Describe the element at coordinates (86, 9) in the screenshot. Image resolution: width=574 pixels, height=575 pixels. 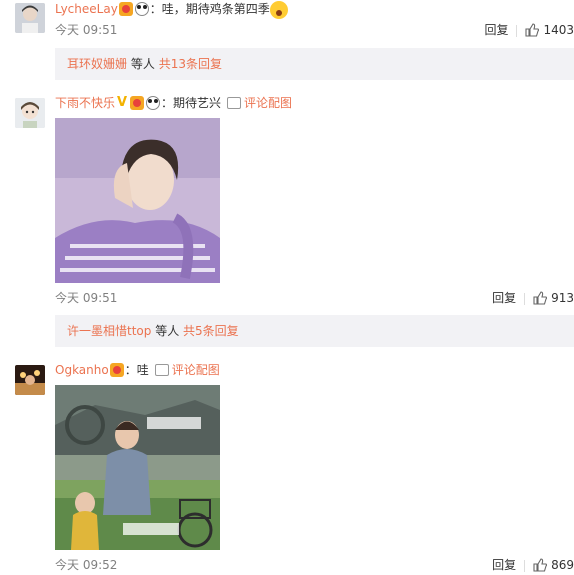
I see `username-link: LycheeLay` at that location.